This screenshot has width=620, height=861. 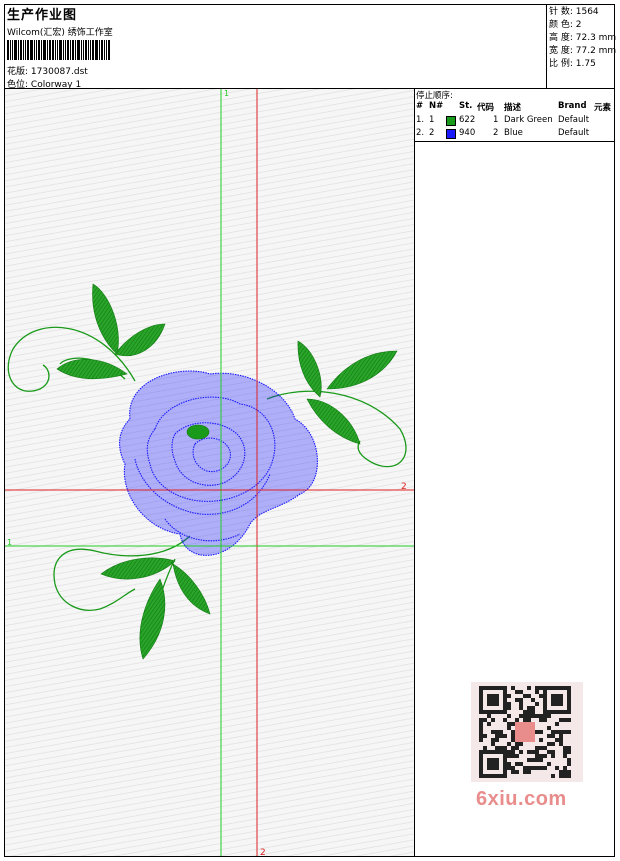 I want to click on stop-sequence-title: 停止顺序:, so click(x=434, y=96).